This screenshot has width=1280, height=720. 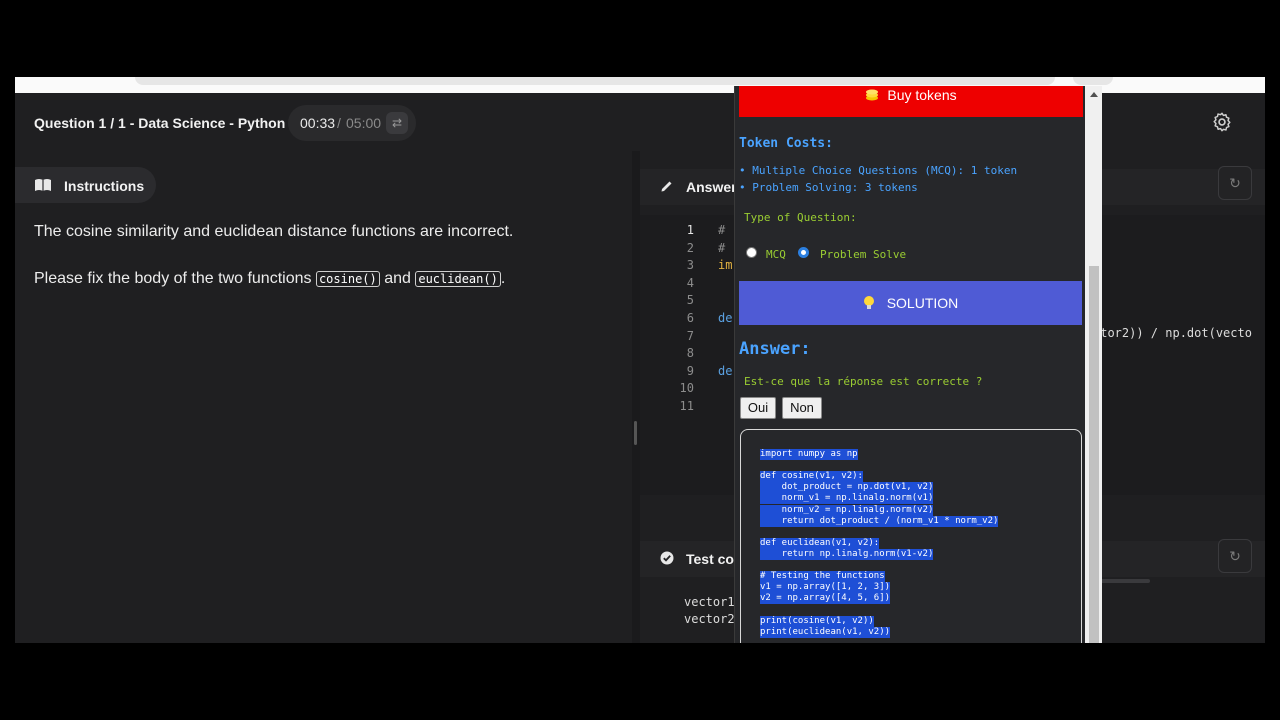 I want to click on scroll-up-arrow-icon, so click(x=1094, y=94).